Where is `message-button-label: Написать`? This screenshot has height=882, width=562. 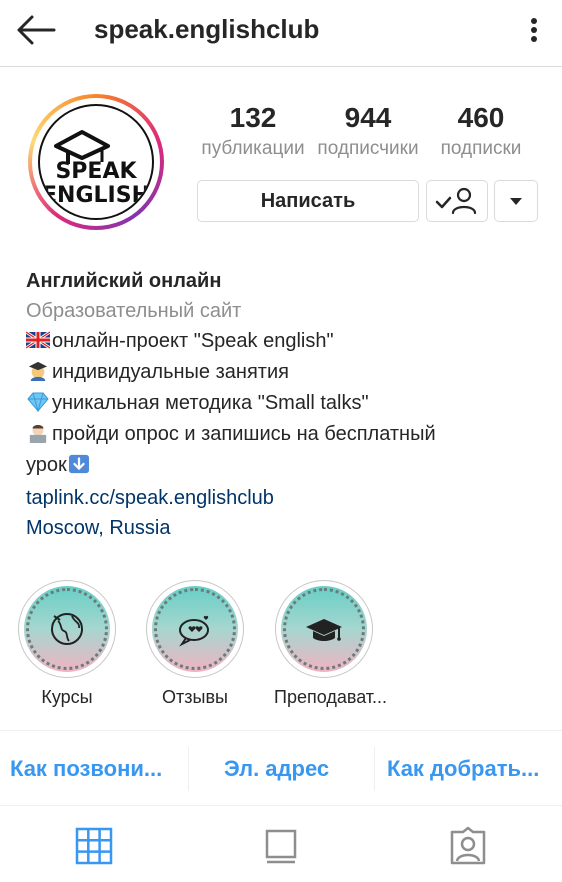
message-button-label: Написать is located at coordinates (308, 201).